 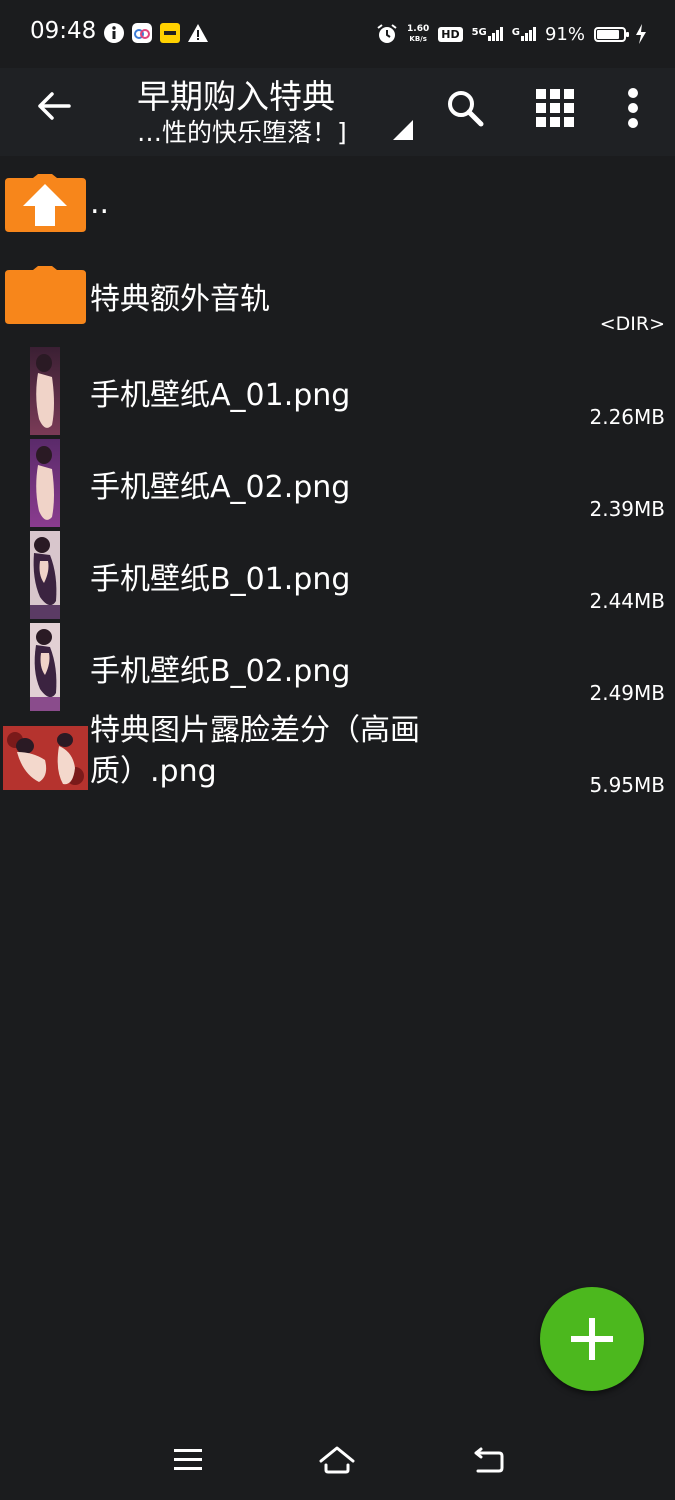 I want to click on grid-view-button, so click(x=555, y=108).